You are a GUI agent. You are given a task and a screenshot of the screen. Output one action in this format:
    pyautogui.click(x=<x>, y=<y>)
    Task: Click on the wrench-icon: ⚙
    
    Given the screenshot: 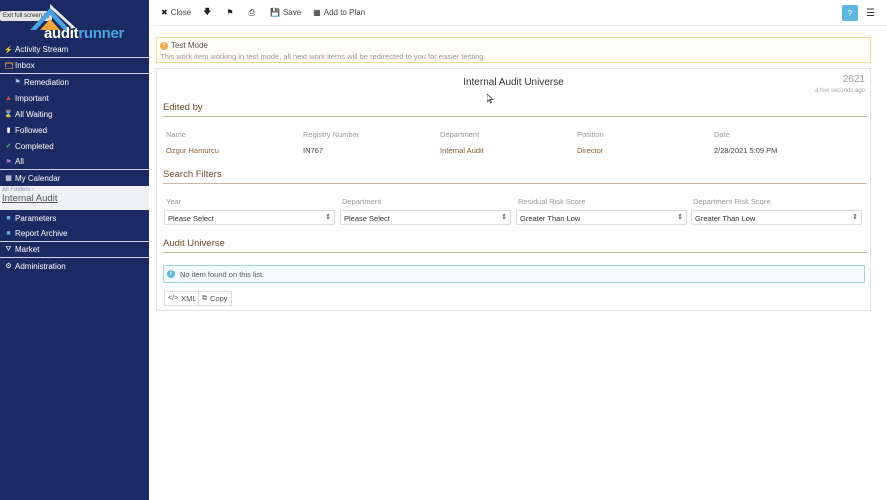 What is the action you would take?
    pyautogui.click(x=8, y=266)
    